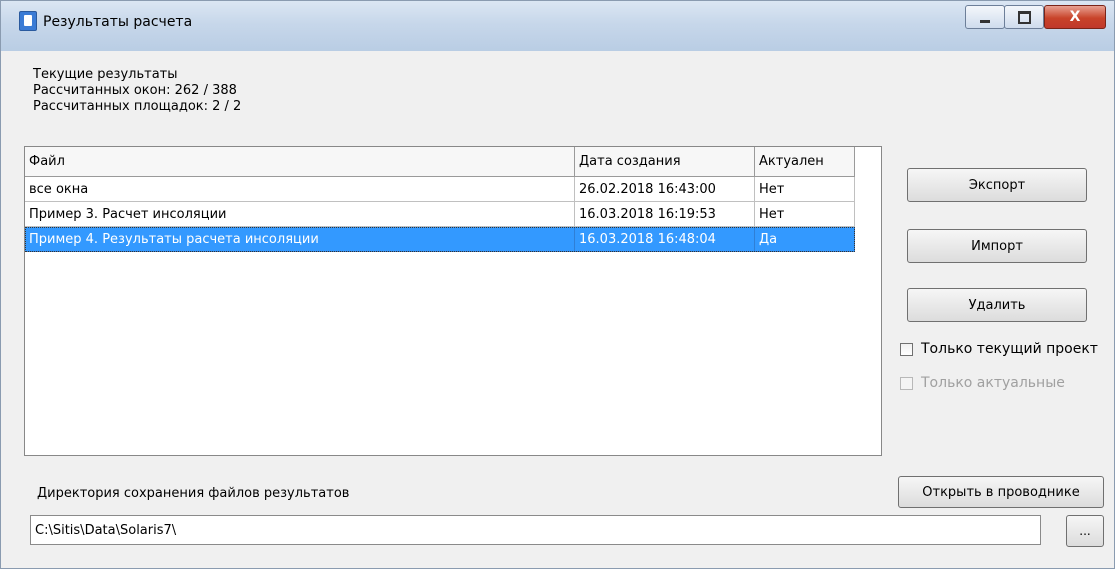 The image size is (1115, 569). I want to click on table-row: все окна 26.02.2018 16:43:00 Нет, so click(440, 189).